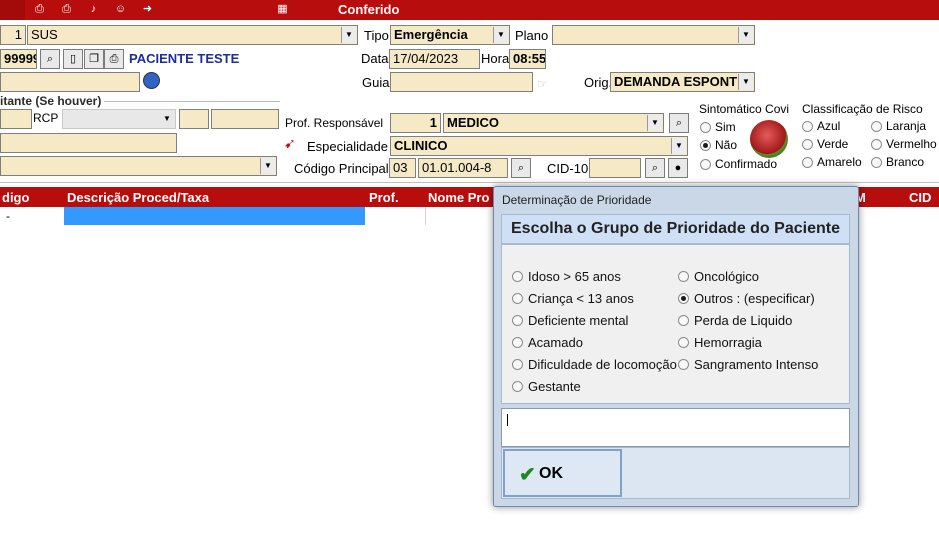 The image size is (939, 560). What do you see at coordinates (138, 166) in the screenshot?
I see `solicitante-select: ▼` at bounding box center [138, 166].